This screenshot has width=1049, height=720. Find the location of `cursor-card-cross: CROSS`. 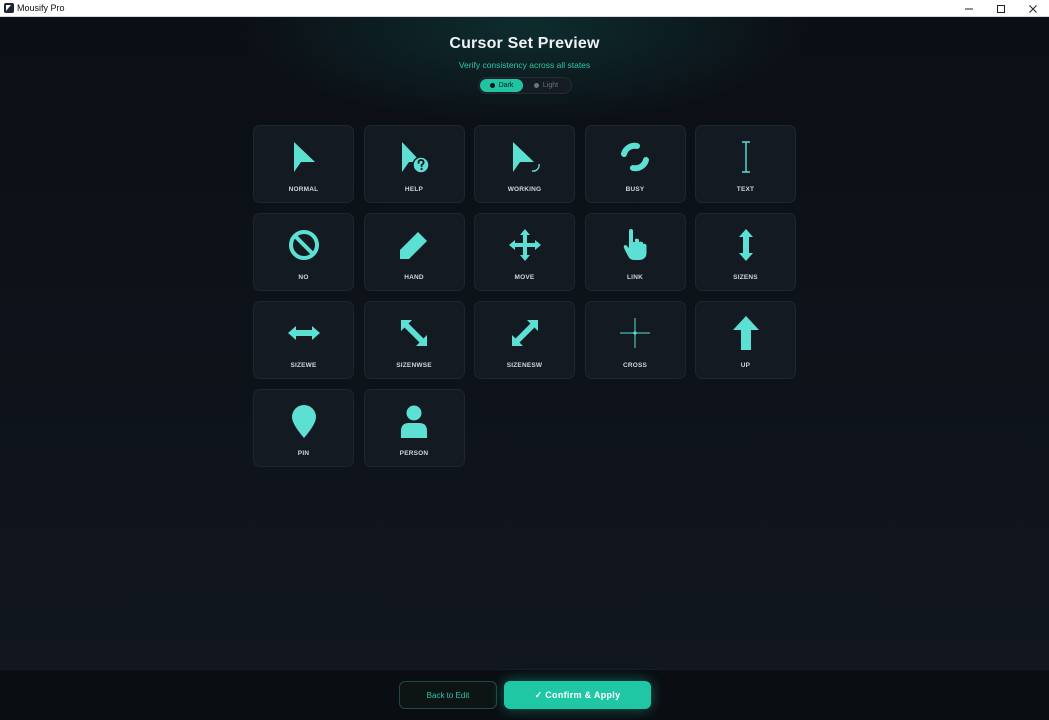

cursor-card-cross: CROSS is located at coordinates (635, 340).